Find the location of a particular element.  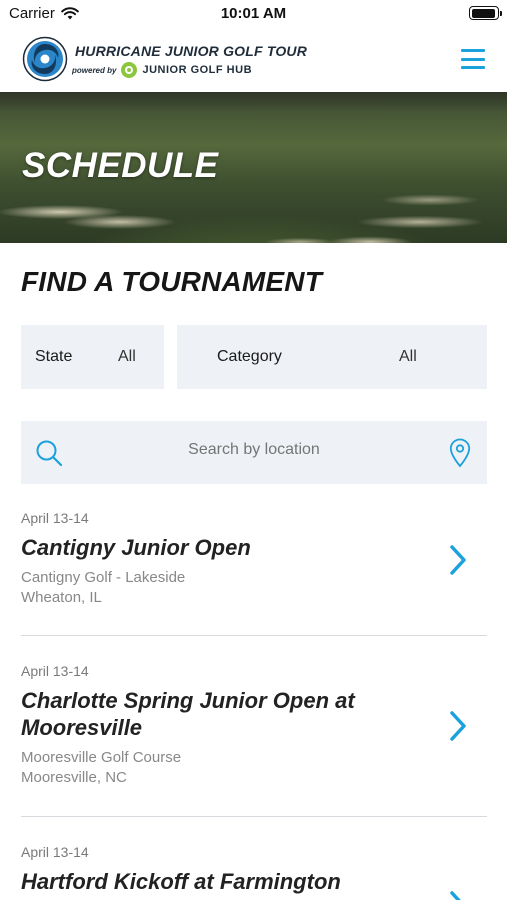

tournament-name: Cantigny Junior Open is located at coordinates (136, 547).